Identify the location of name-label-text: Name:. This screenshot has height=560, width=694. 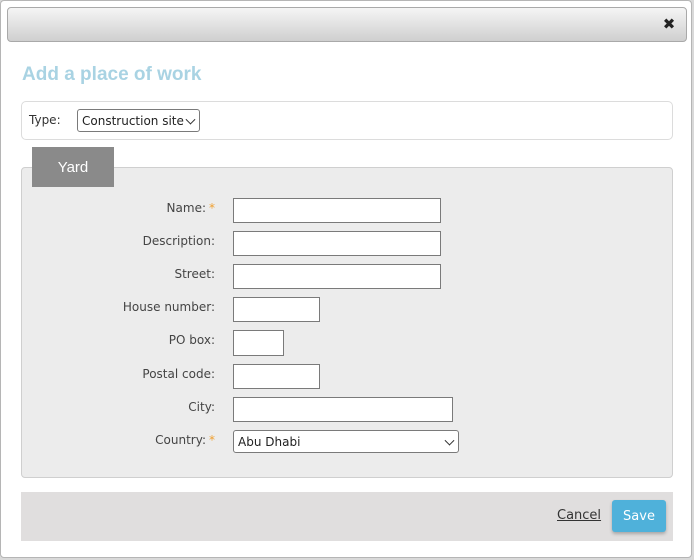
(186, 208).